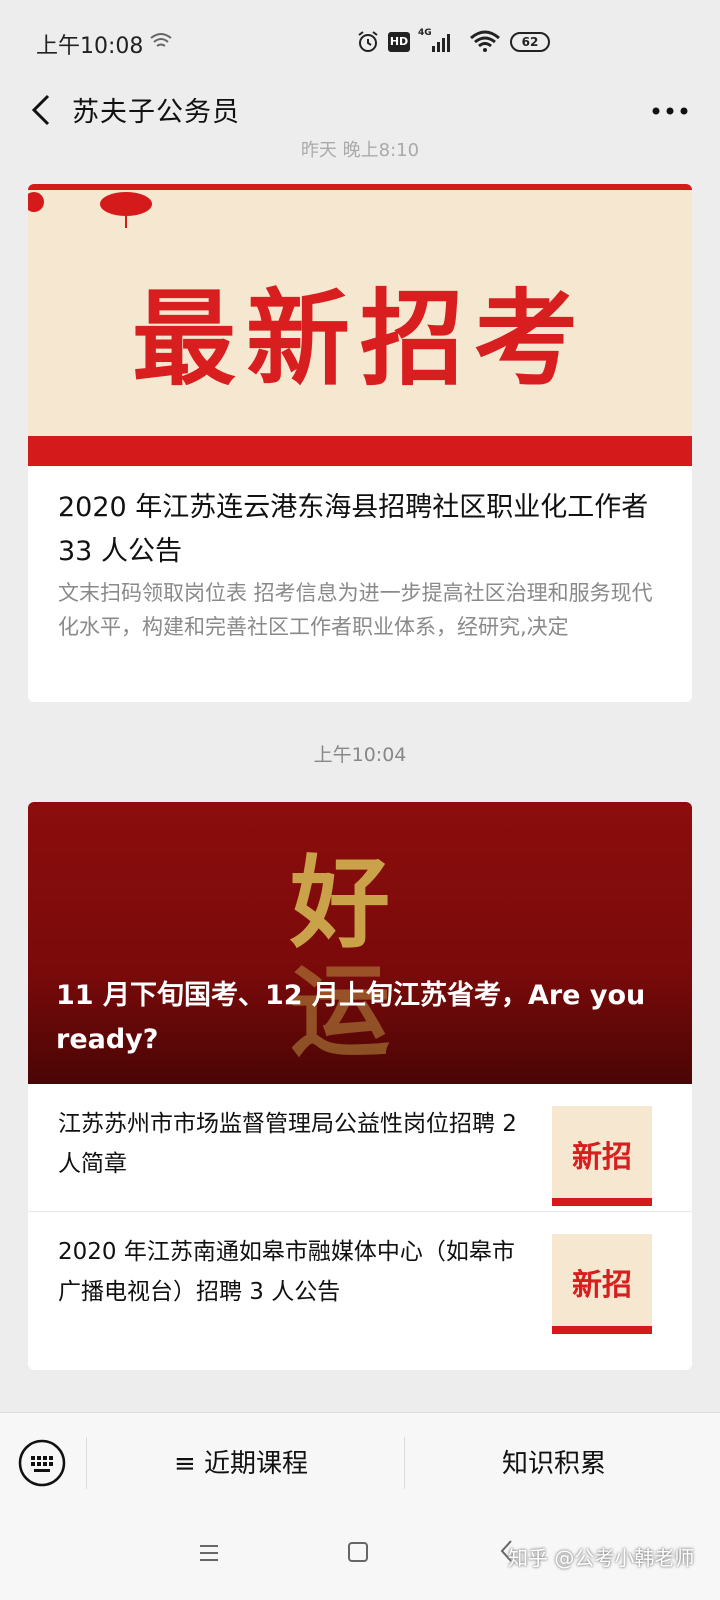 The height and width of the screenshot is (1600, 720). Describe the element at coordinates (42, 1463) in the screenshot. I see `keyboard-icon` at that location.